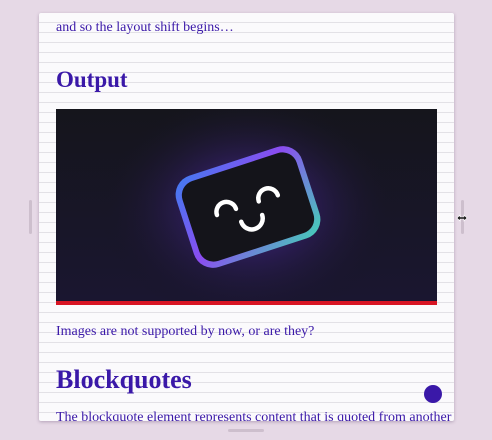 The height and width of the screenshot is (440, 492). What do you see at coordinates (92, 79) in the screenshot?
I see `output-heading: Output` at bounding box center [92, 79].